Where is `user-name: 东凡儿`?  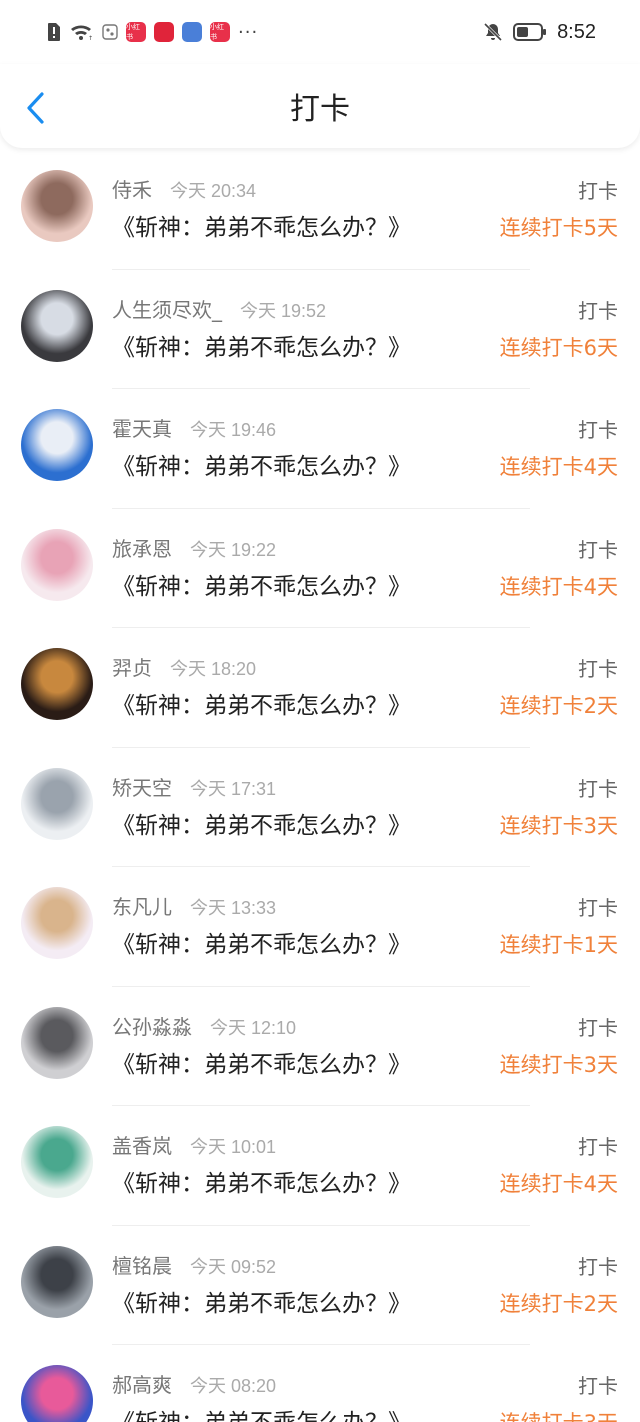 user-name: 东凡儿 is located at coordinates (142, 905).